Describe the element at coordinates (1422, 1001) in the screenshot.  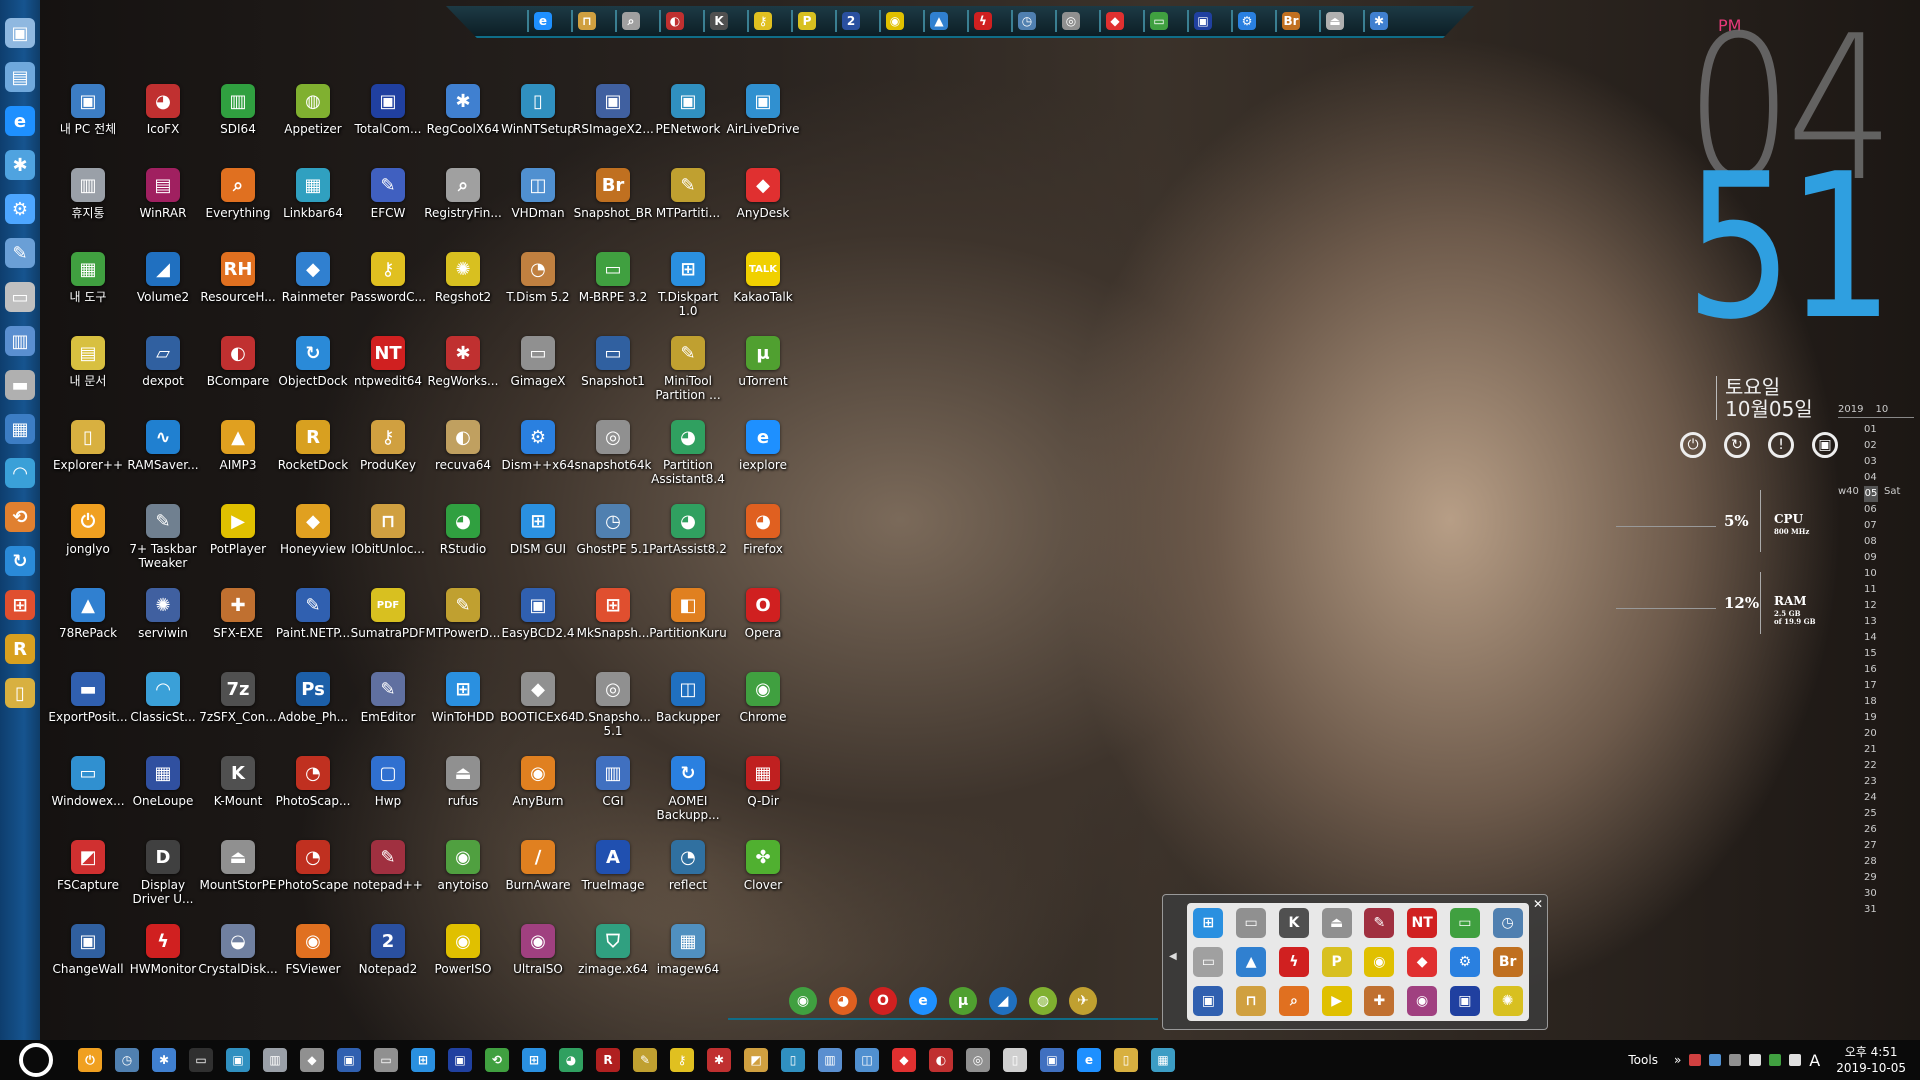
I see `ultraiso-icon: ◉` at that location.